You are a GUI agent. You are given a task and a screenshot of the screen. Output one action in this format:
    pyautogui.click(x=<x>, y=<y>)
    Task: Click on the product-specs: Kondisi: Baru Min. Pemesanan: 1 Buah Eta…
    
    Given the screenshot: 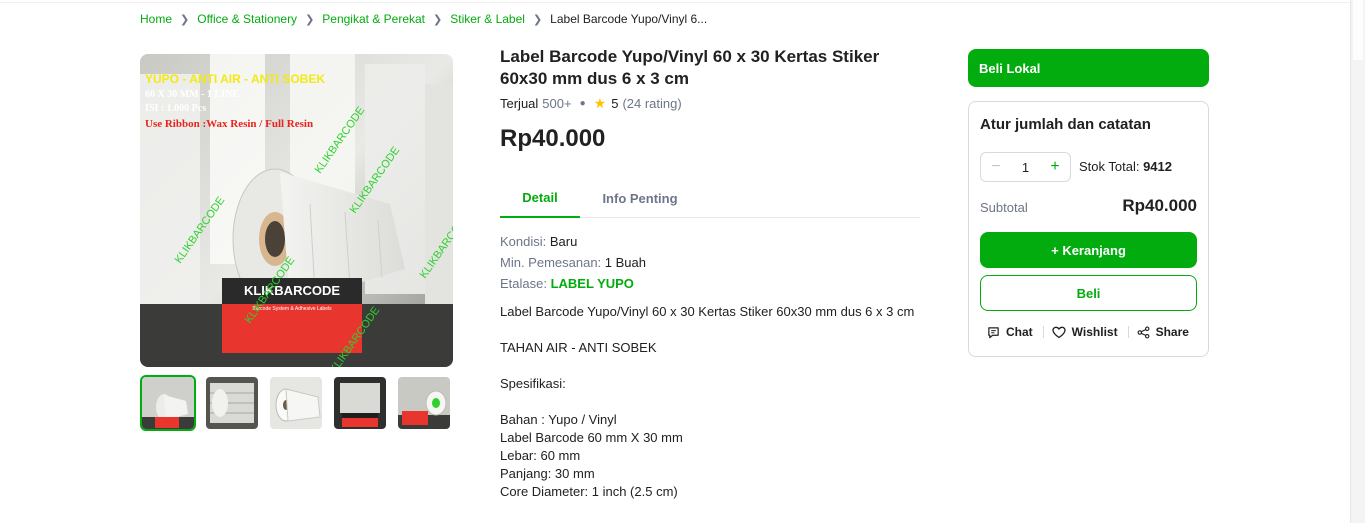 What is the action you would take?
    pyautogui.click(x=573, y=262)
    